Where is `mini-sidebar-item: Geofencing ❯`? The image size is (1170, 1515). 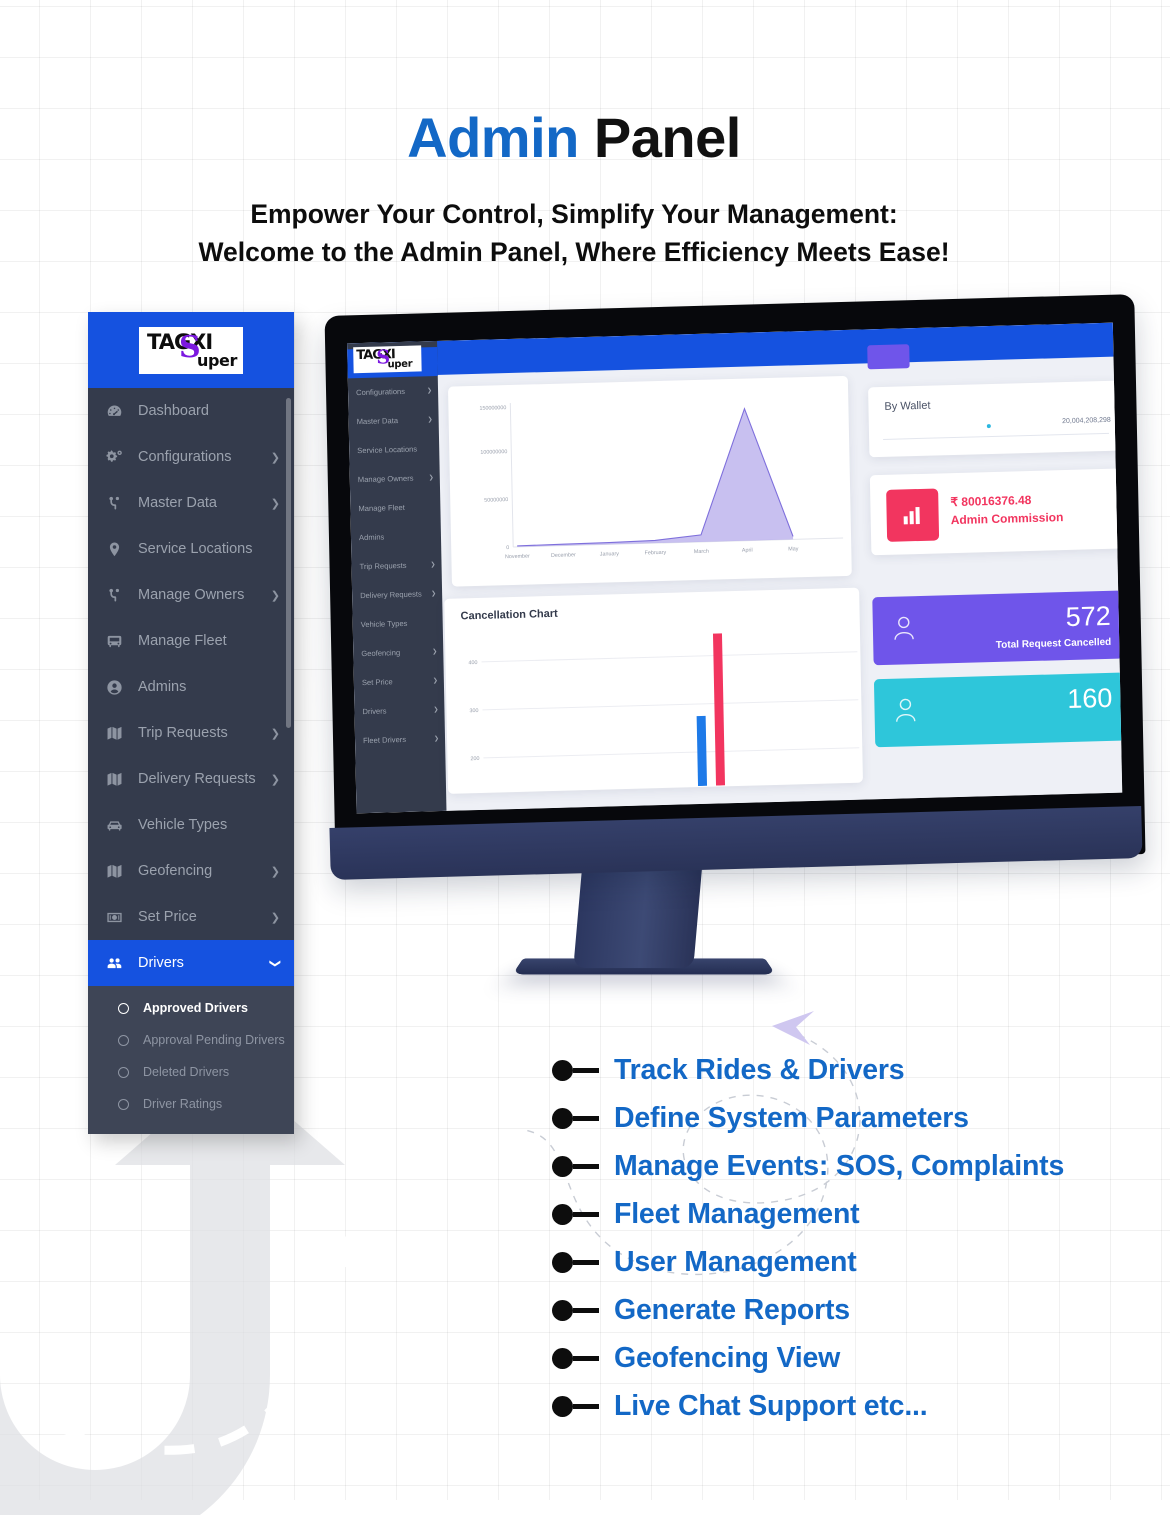 mini-sidebar-item: Geofencing ❯ is located at coordinates (398, 652).